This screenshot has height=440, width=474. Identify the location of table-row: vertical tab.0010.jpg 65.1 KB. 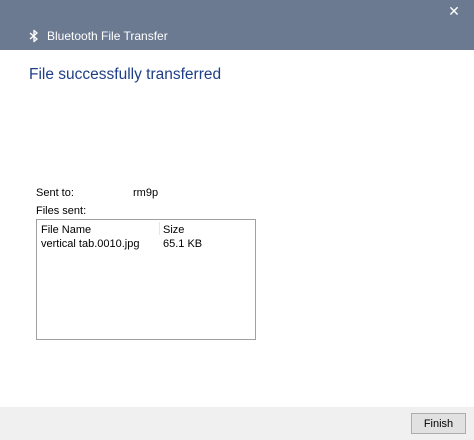
(146, 245).